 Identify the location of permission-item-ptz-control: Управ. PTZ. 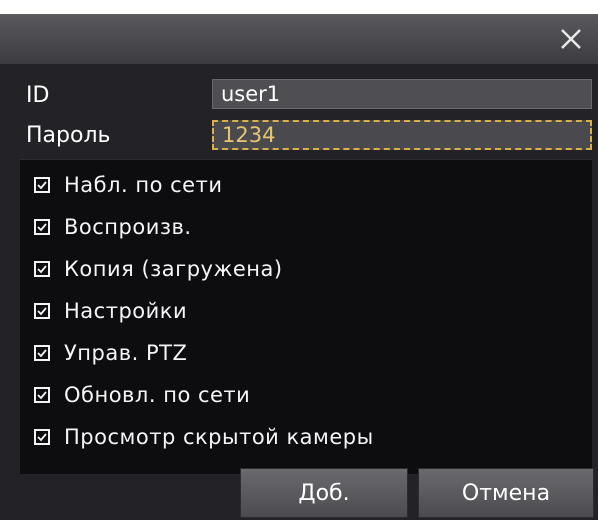
(110, 353).